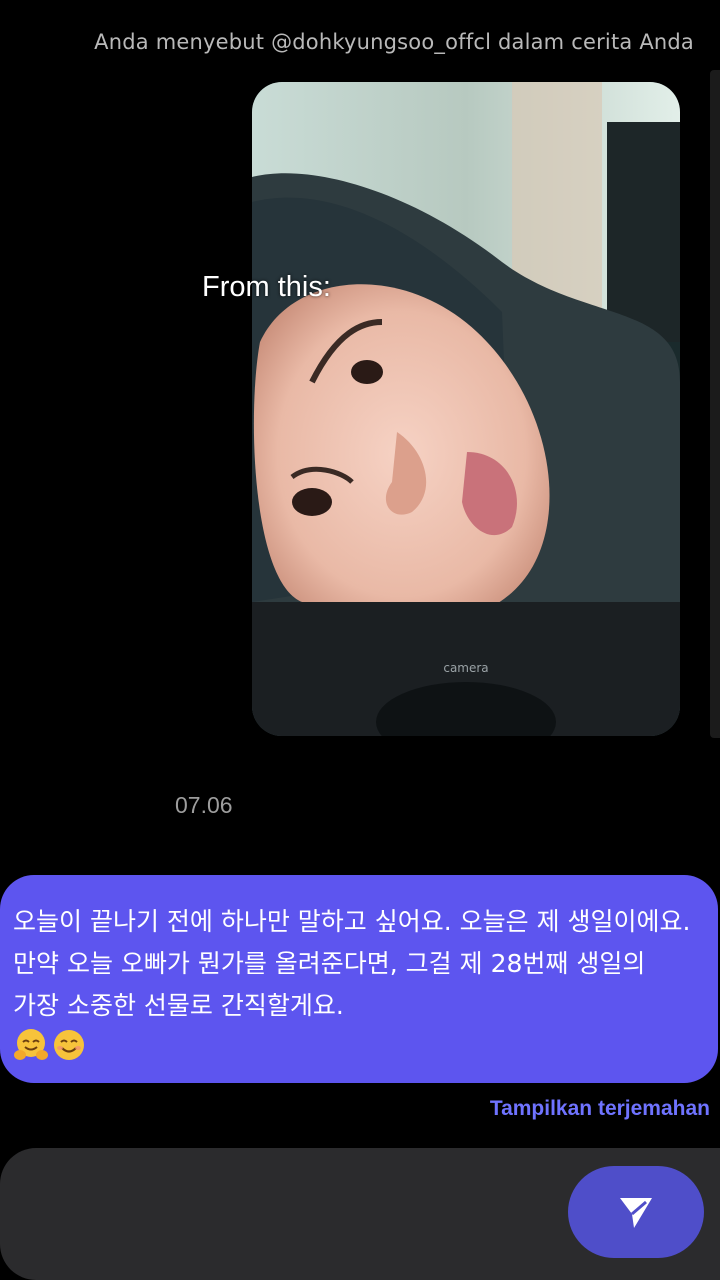  I want to click on hugging-face-icon, so click(31, 1044).